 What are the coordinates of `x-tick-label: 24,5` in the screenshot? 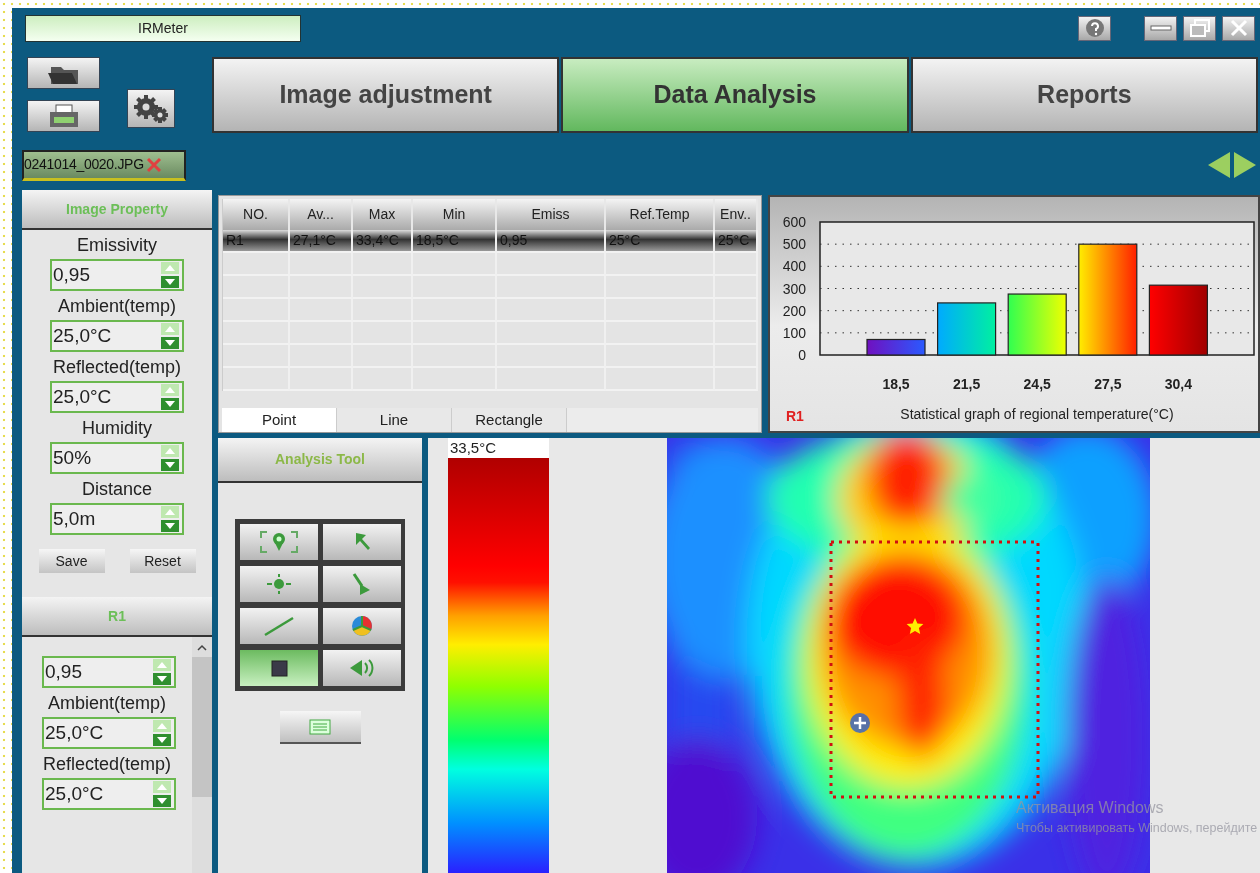 It's located at (1037, 384).